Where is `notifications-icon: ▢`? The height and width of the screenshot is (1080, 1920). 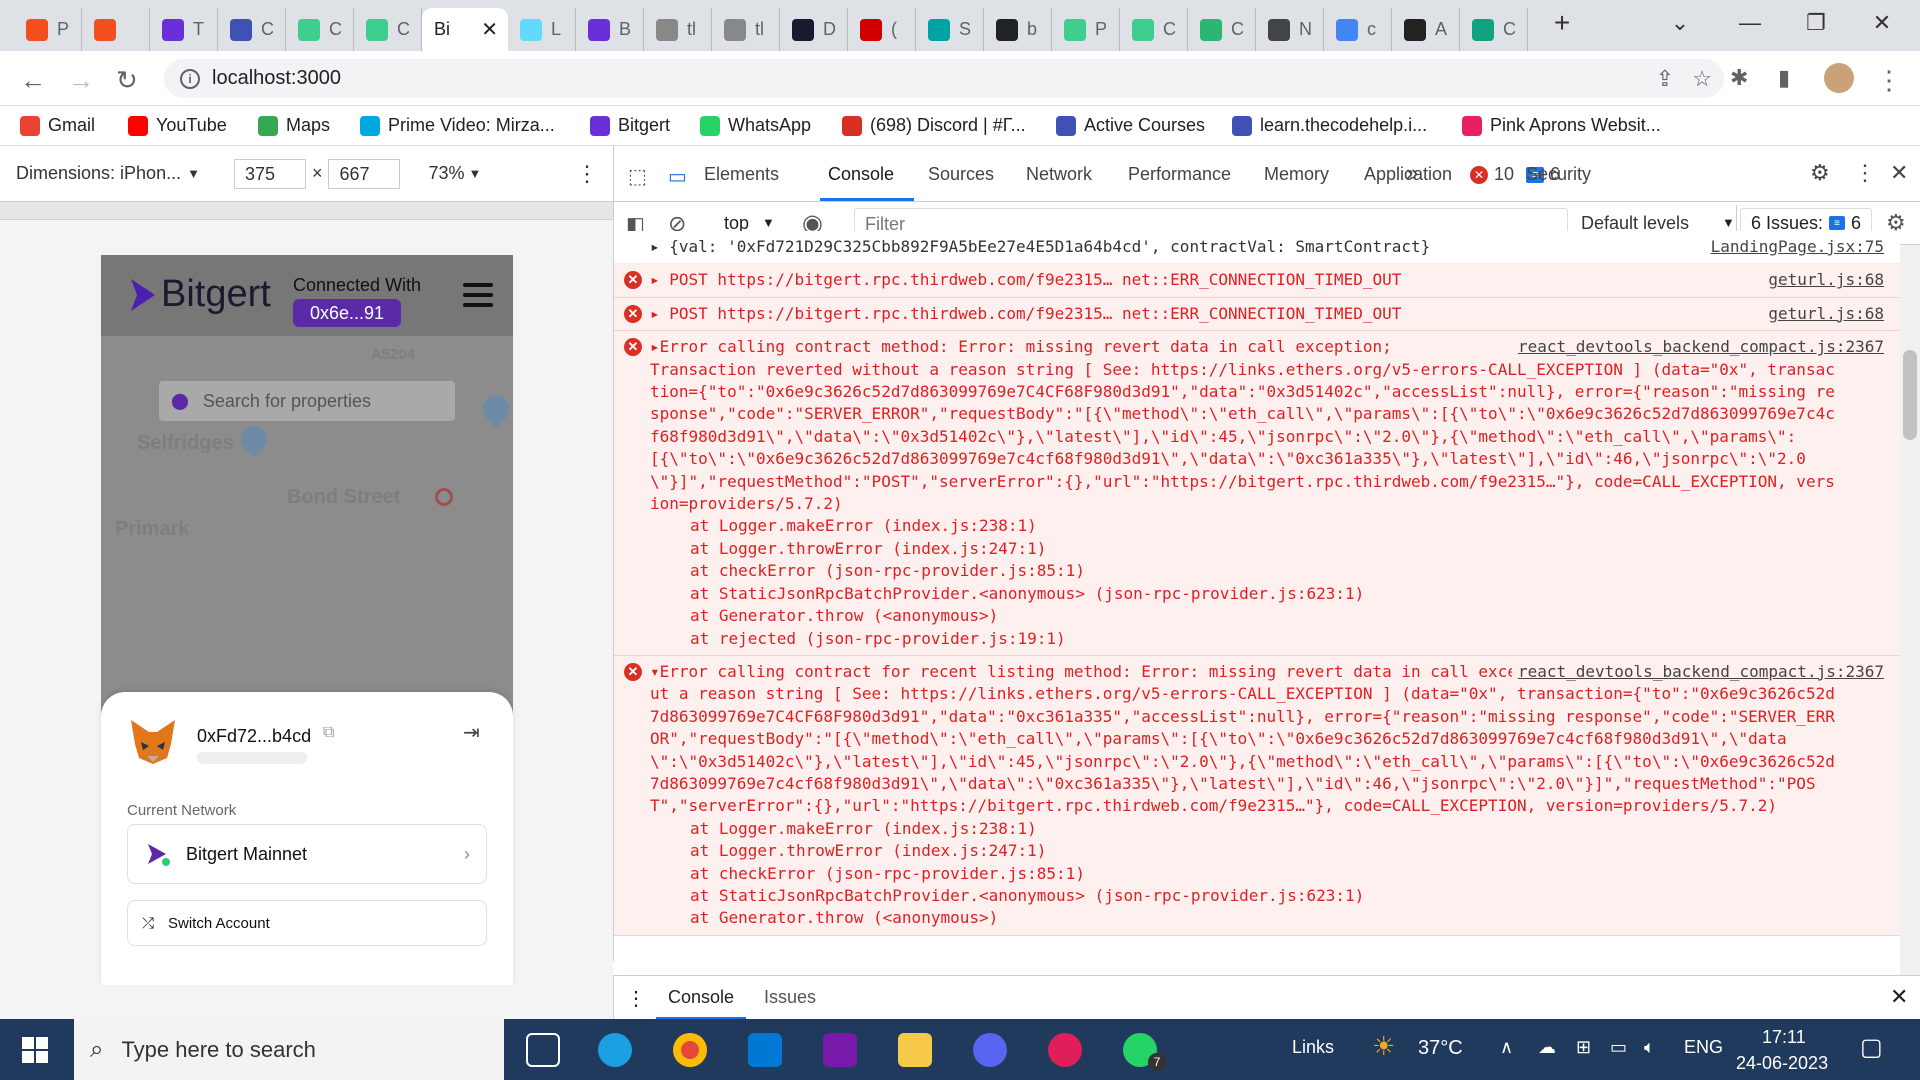 notifications-icon: ▢ is located at coordinates (1871, 1047).